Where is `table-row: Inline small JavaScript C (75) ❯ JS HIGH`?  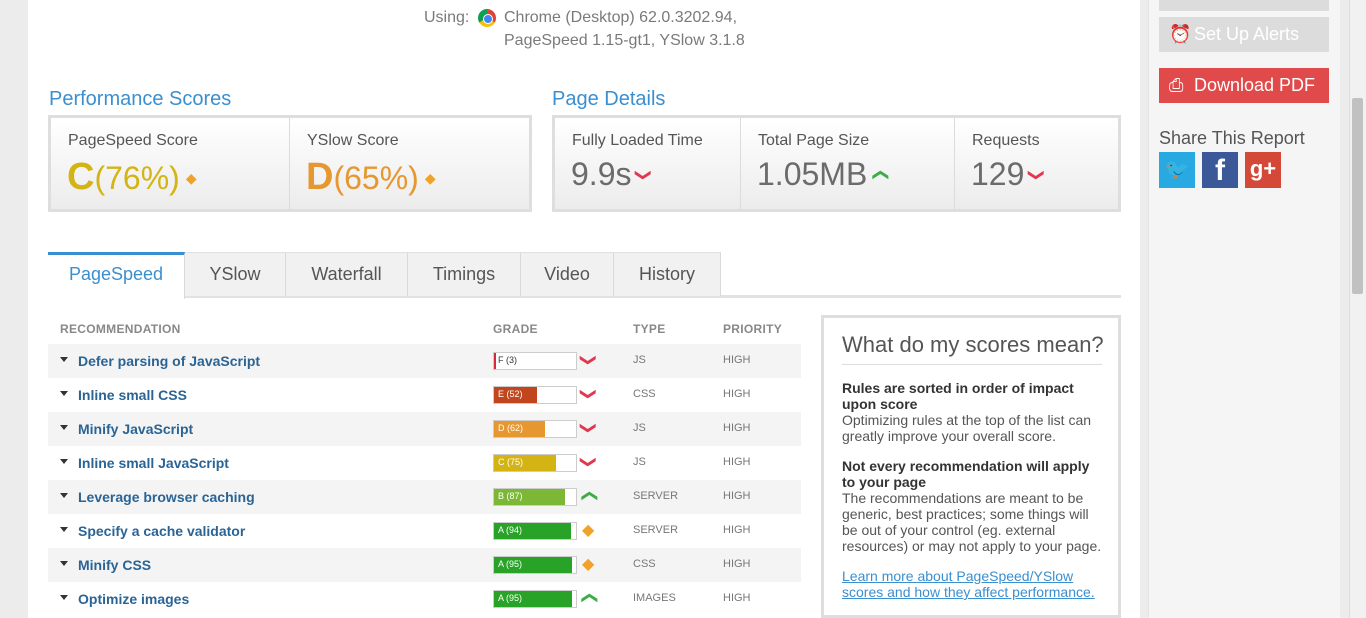 table-row: Inline small JavaScript C (75) ❯ JS HIGH is located at coordinates (424, 463).